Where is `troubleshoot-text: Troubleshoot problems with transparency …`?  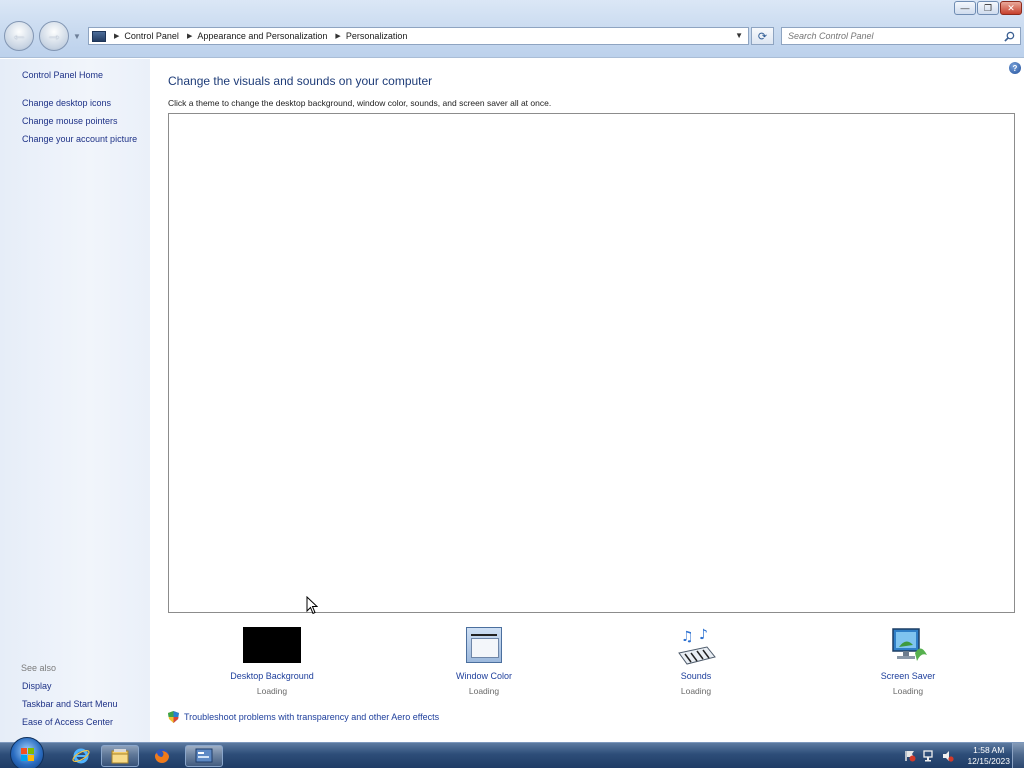 troubleshoot-text: Troubleshoot problems with transparency … is located at coordinates (311, 717).